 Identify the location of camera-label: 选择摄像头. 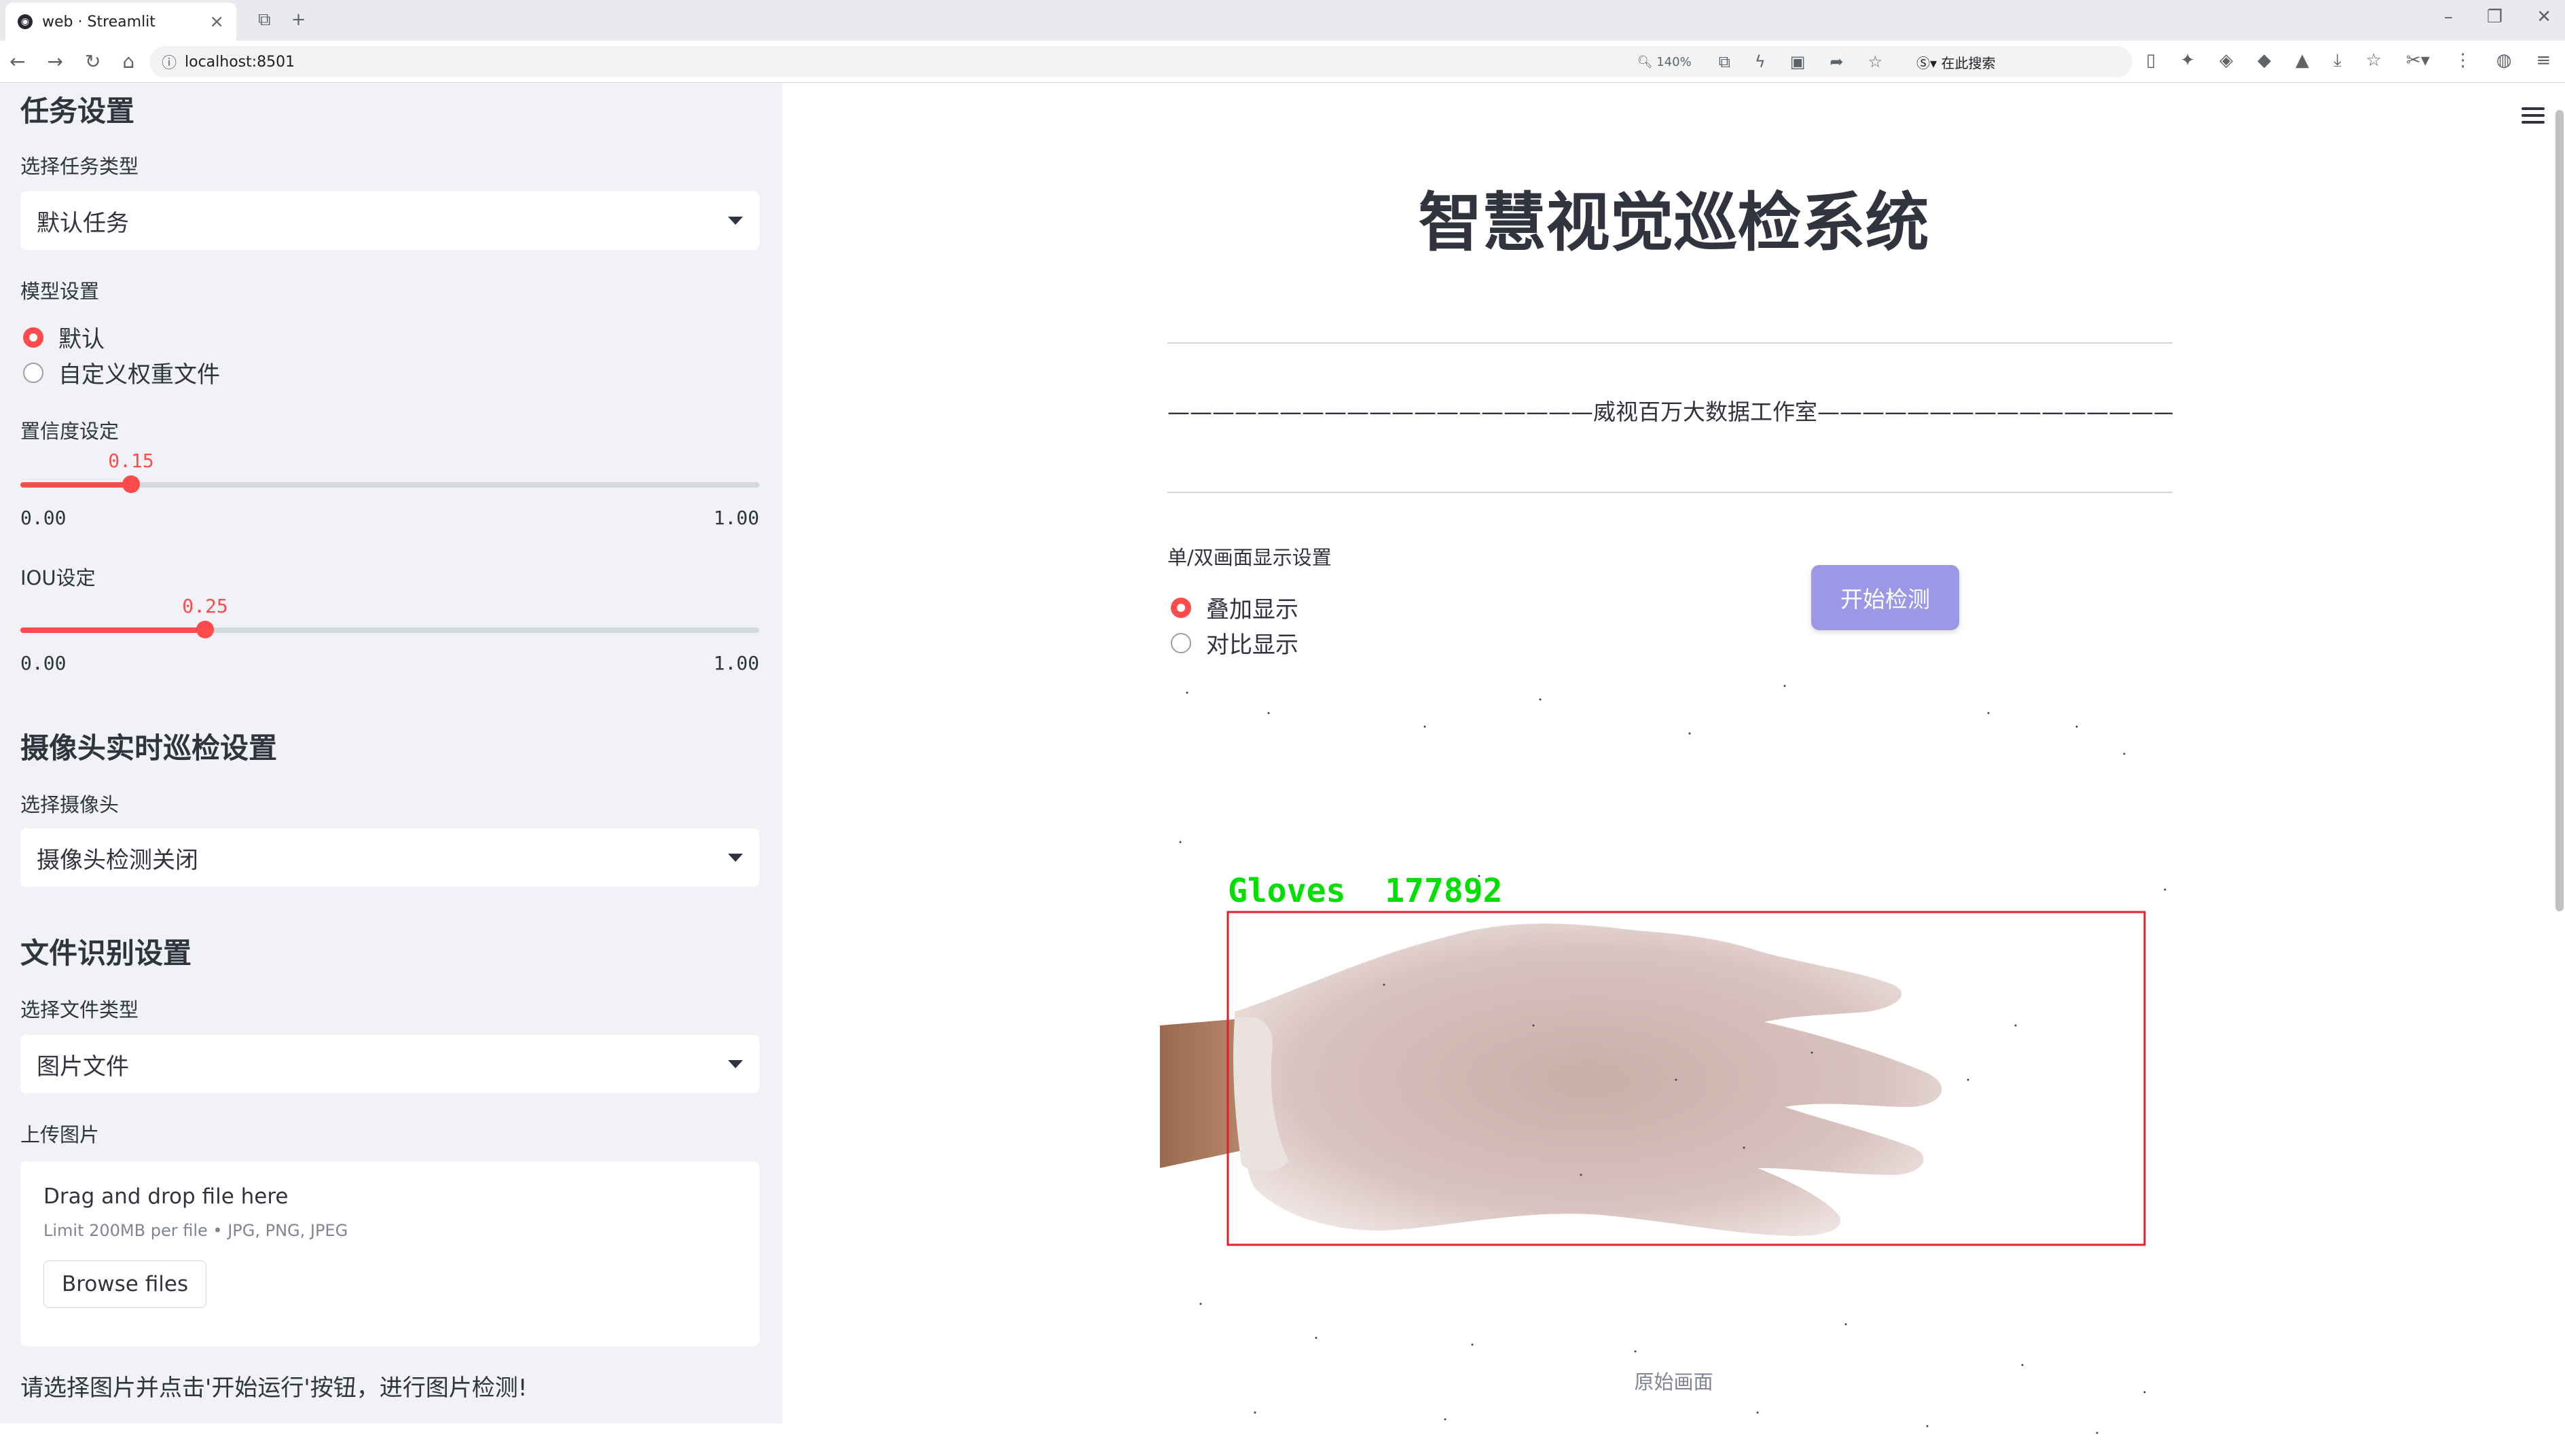
(70, 804).